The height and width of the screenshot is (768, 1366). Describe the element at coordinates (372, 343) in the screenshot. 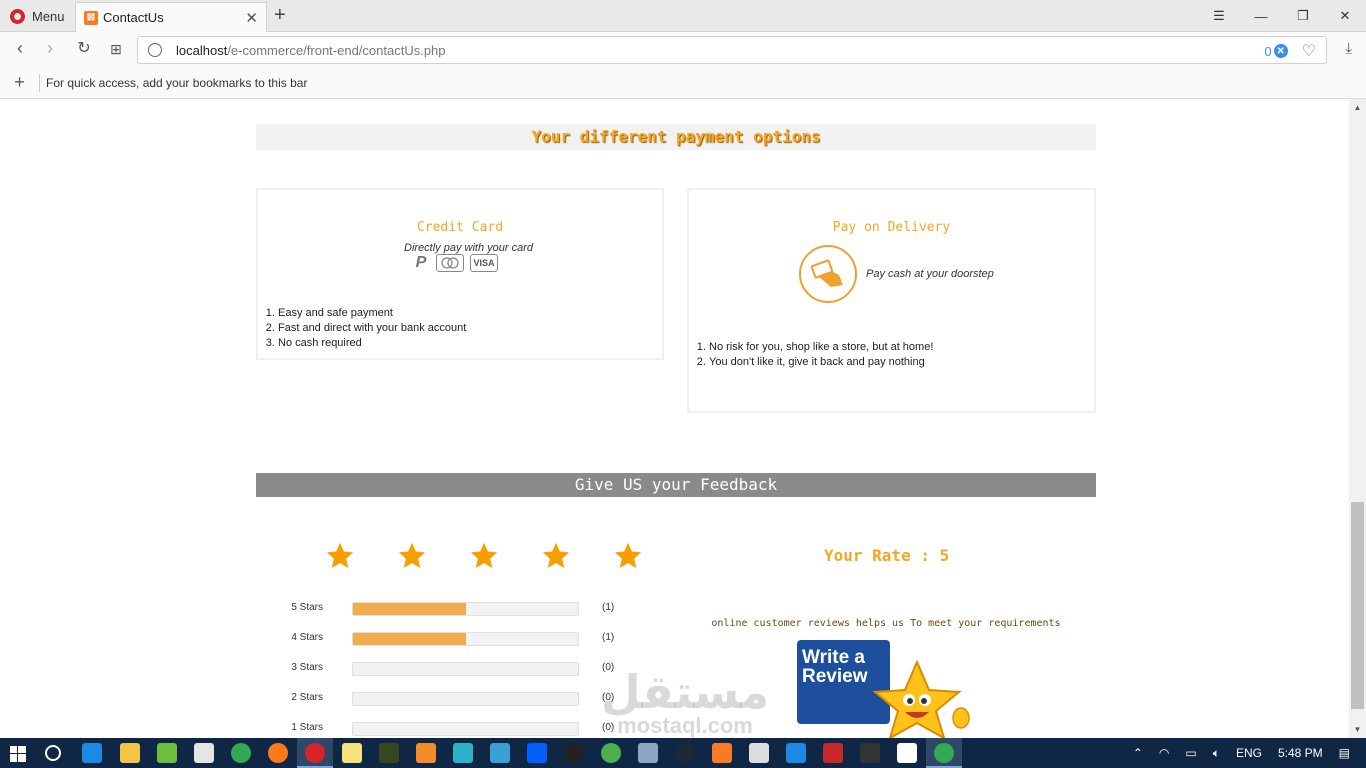

I see `list-item: No cash required` at that location.